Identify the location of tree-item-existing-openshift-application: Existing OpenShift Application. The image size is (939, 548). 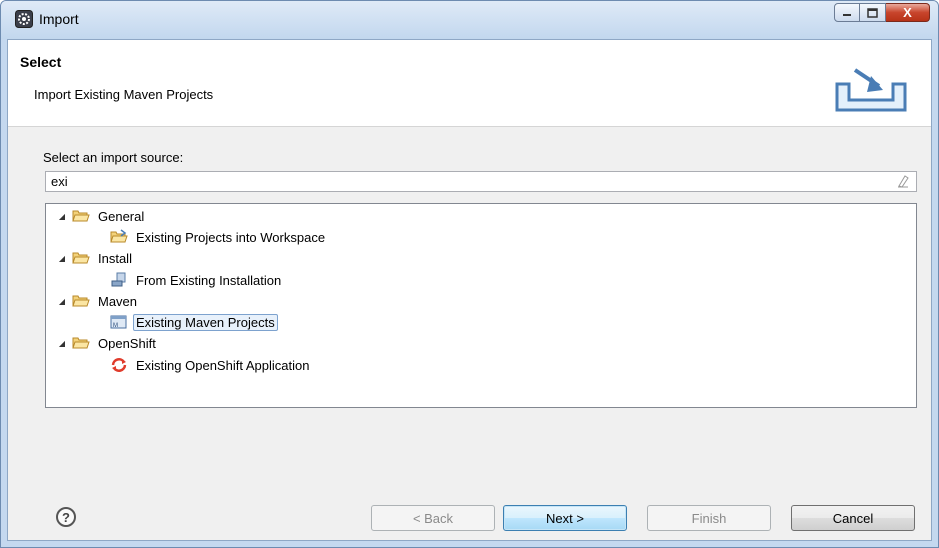
(209, 365).